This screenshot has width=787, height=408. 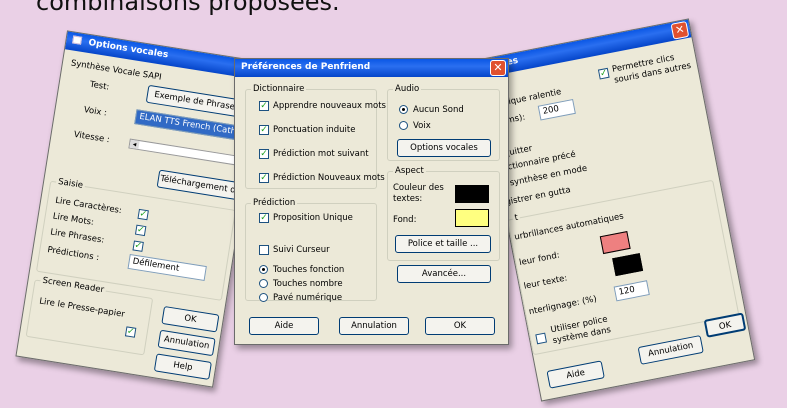 What do you see at coordinates (516, 218) in the screenshot?
I see `text-group-label: t` at bounding box center [516, 218].